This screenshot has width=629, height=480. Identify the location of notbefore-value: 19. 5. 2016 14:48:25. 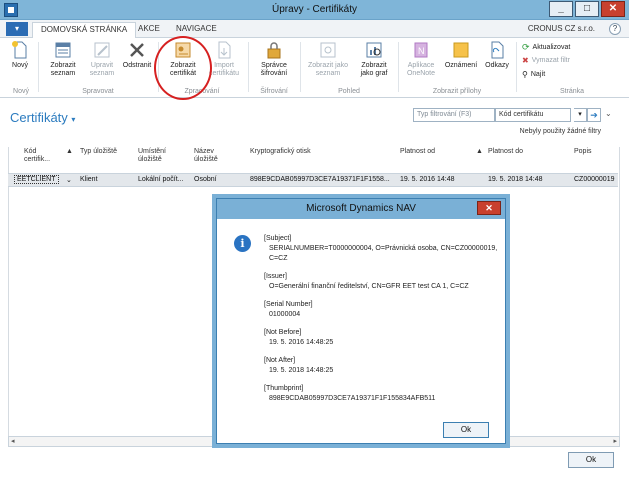
(301, 342).